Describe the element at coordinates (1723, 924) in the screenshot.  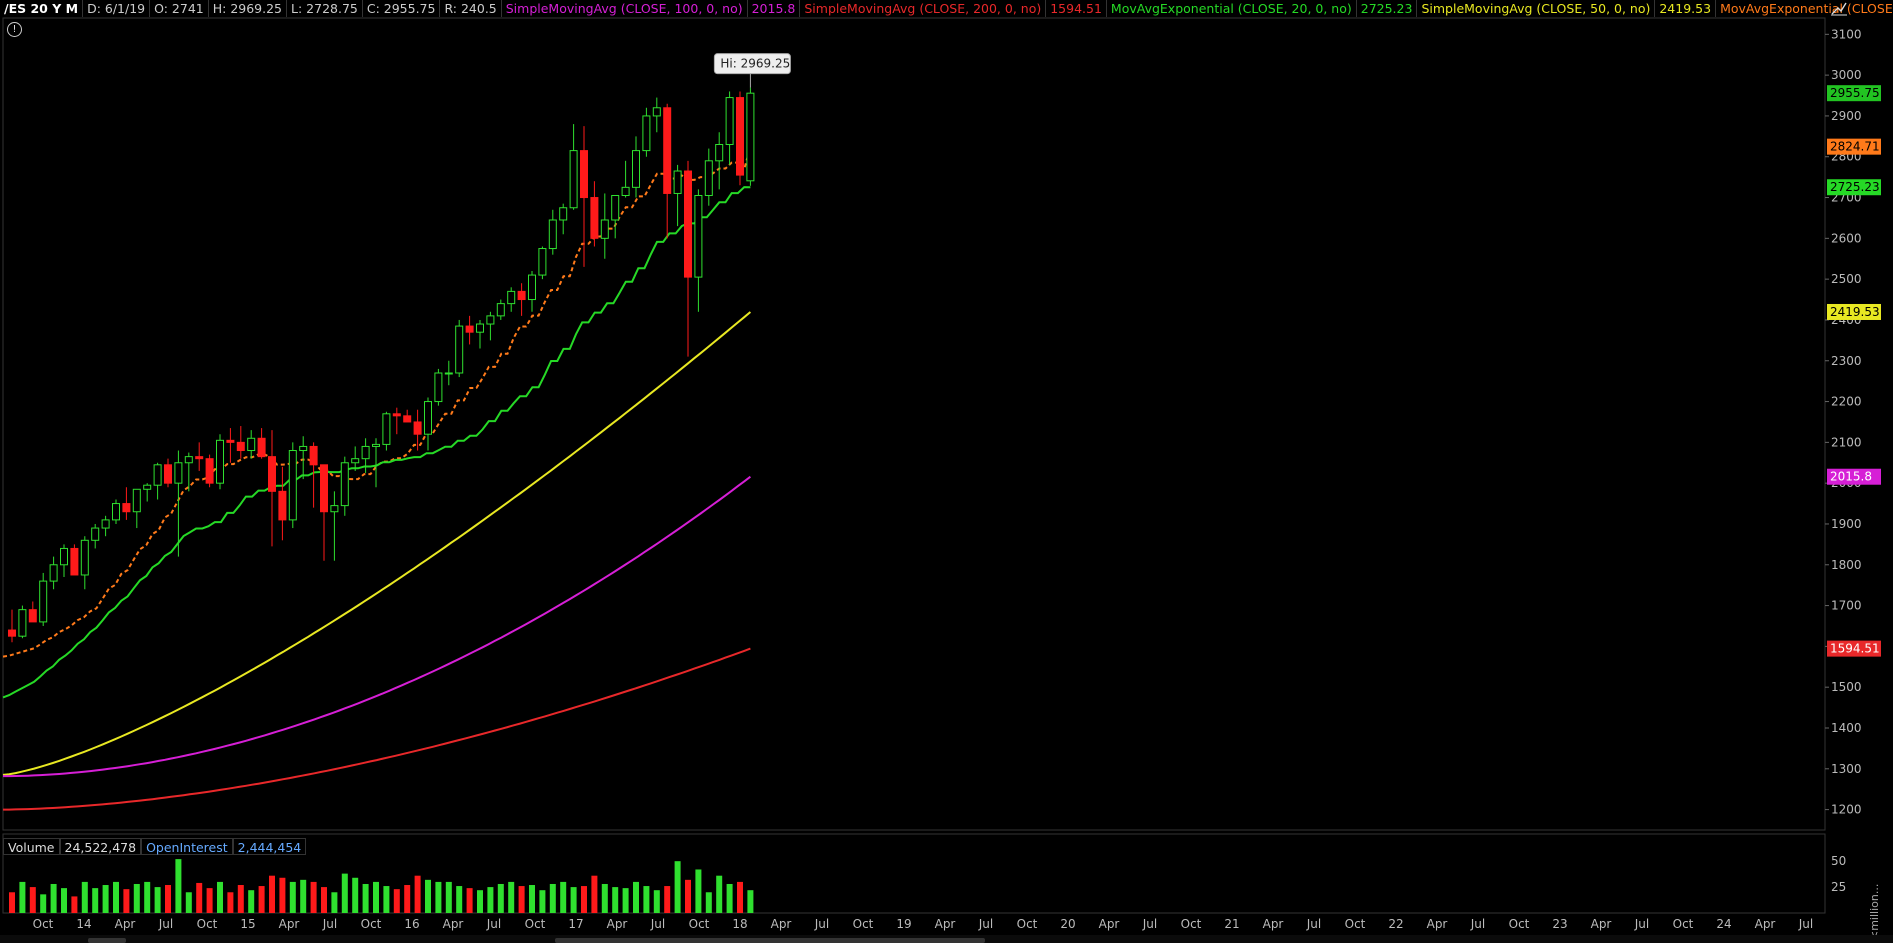
I see `x-tick-label: 24` at that location.